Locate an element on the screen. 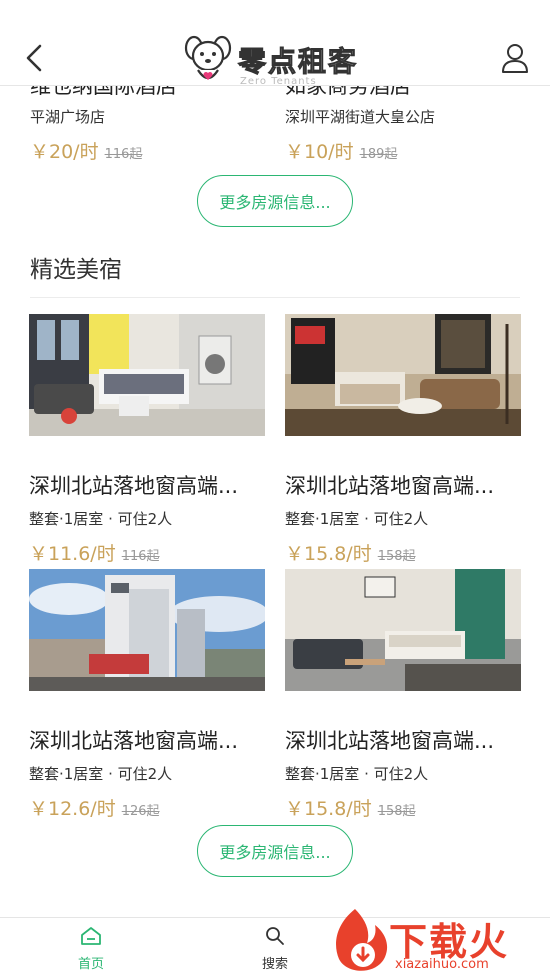 Image resolution: width=550 pixels, height=977 pixels. listing-card: 维也纳国际酒店 平湖广场店 ￥20/时 116起 is located at coordinates (150, 125).